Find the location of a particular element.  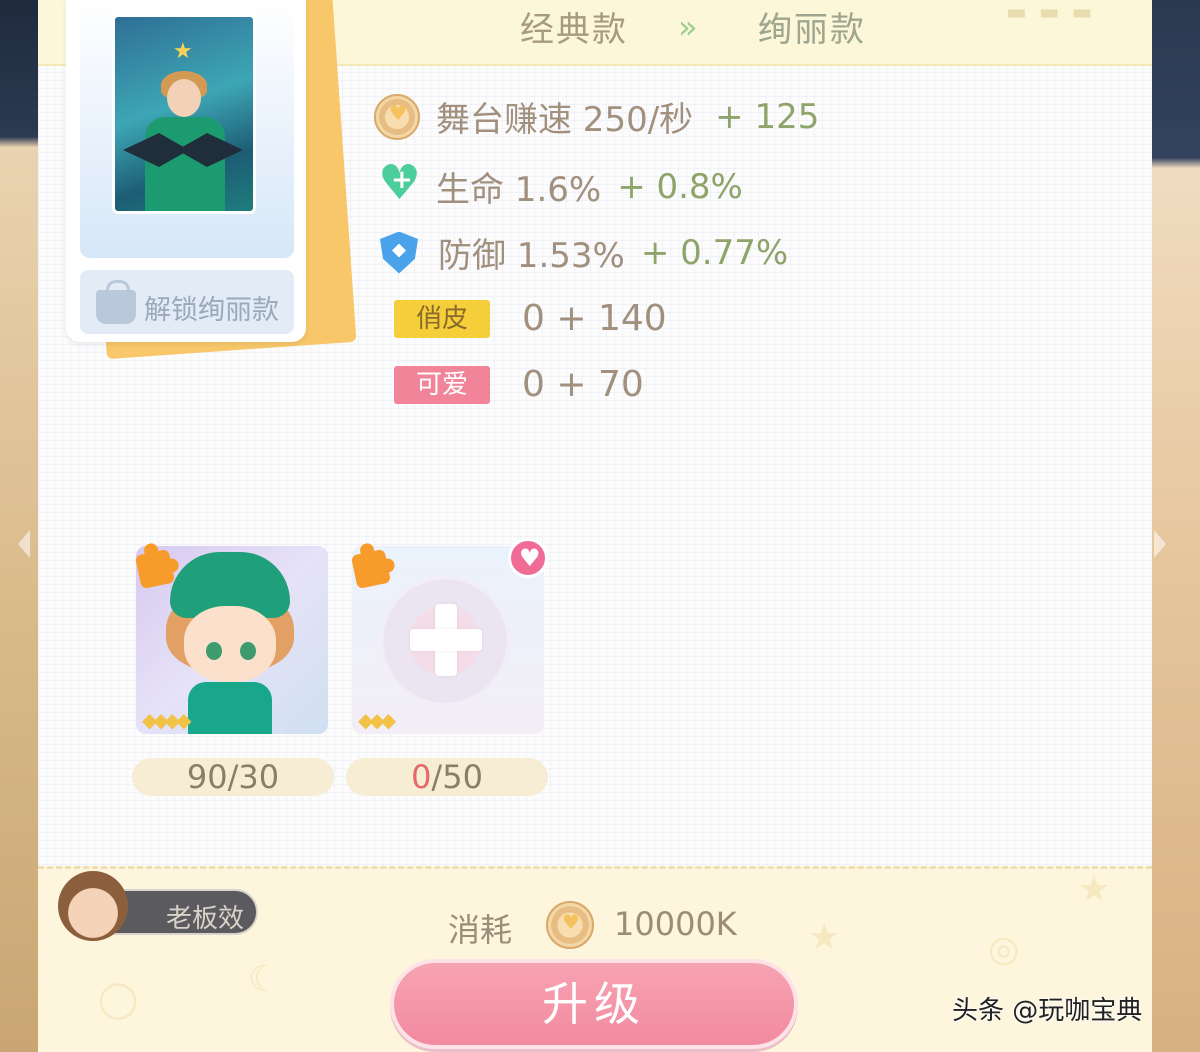

trait-naughty: 俏皮 0 + 140 is located at coordinates (530, 318).